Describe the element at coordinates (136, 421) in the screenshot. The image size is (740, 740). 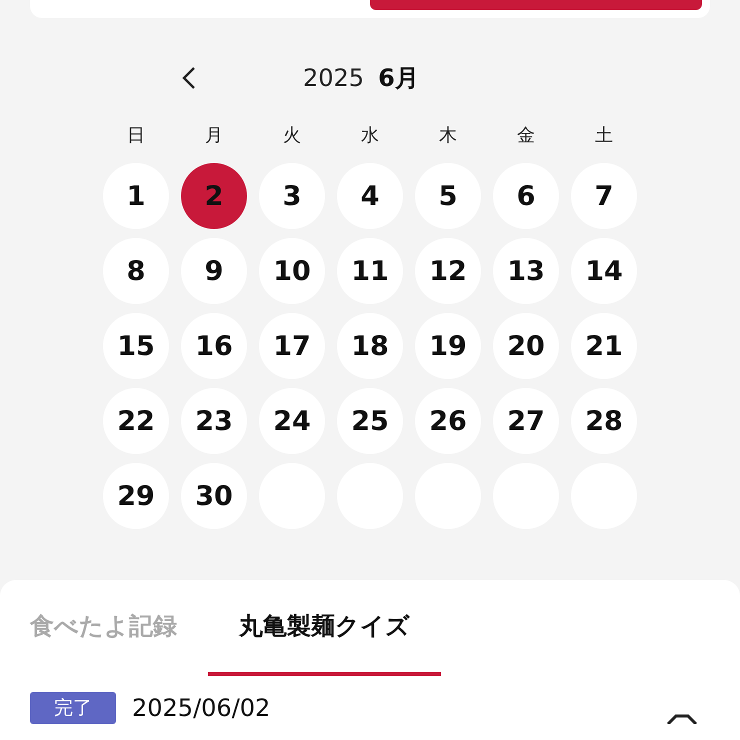
I see `day-cell: 22` at that location.